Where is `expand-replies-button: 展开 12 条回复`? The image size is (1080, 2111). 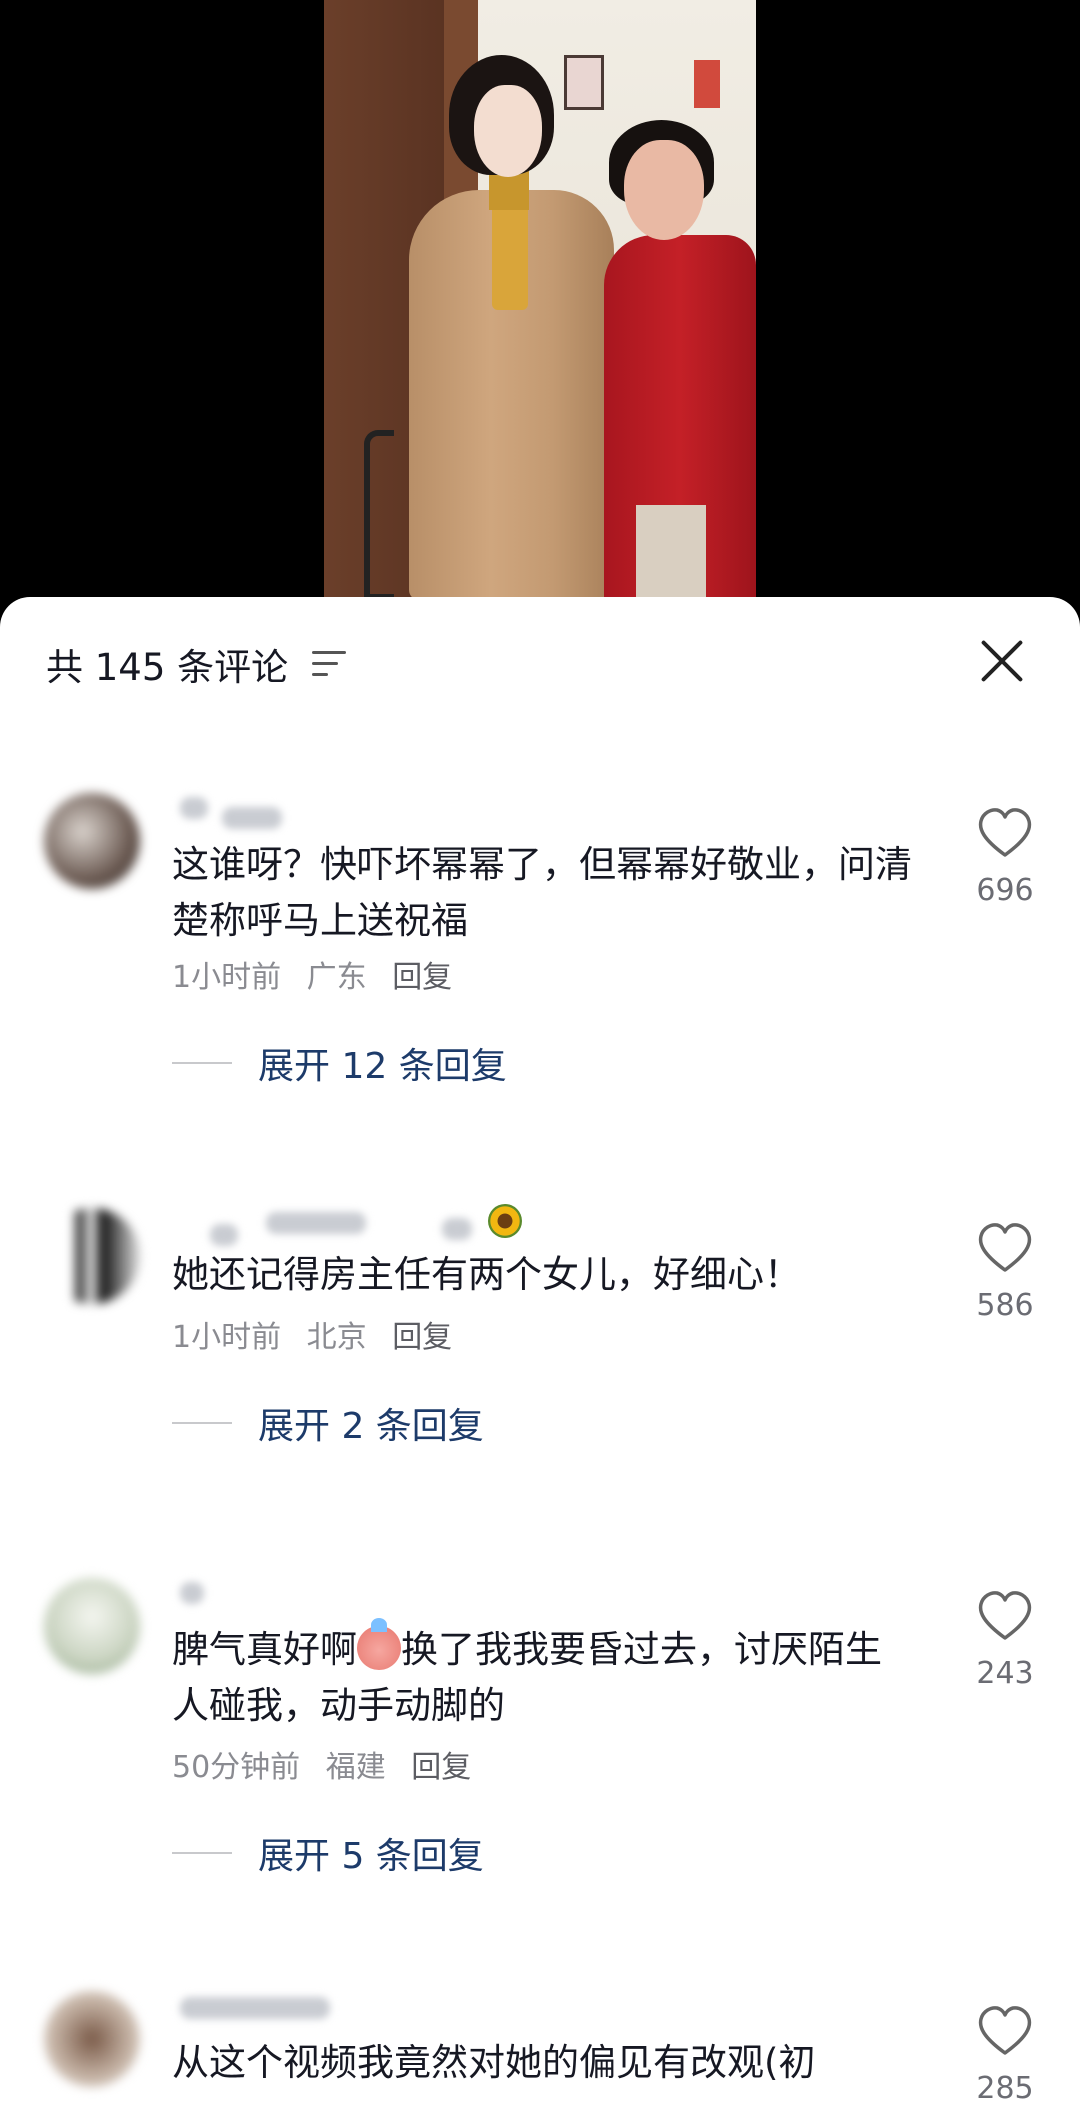
expand-replies-button: 展开 12 条回复 is located at coordinates (339, 1063).